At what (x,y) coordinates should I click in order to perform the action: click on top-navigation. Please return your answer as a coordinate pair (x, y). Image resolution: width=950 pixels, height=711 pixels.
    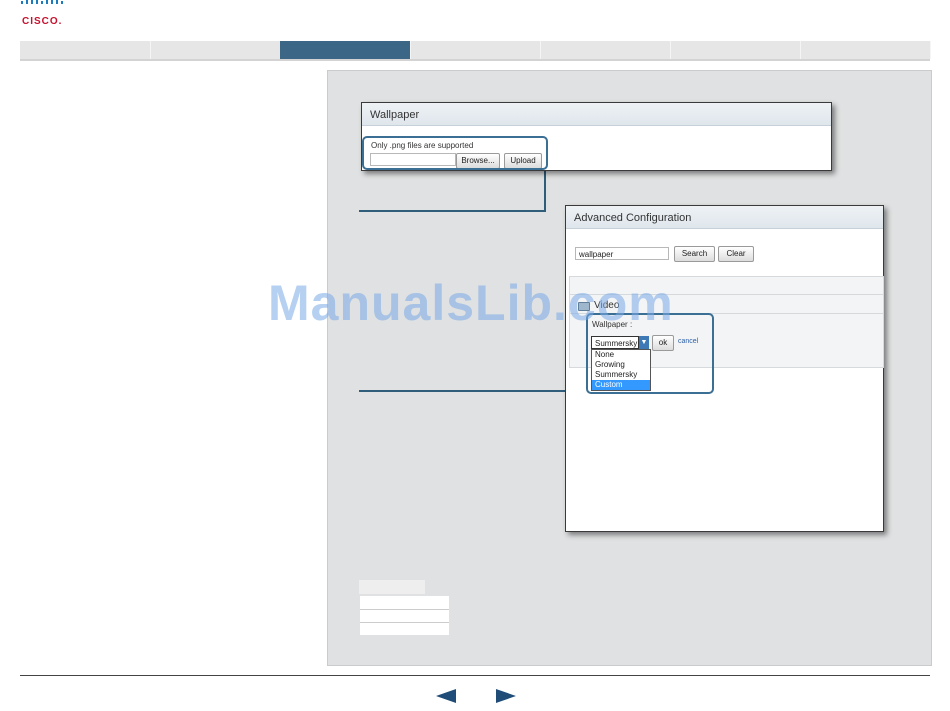
    Looking at the image, I should click on (475, 51).